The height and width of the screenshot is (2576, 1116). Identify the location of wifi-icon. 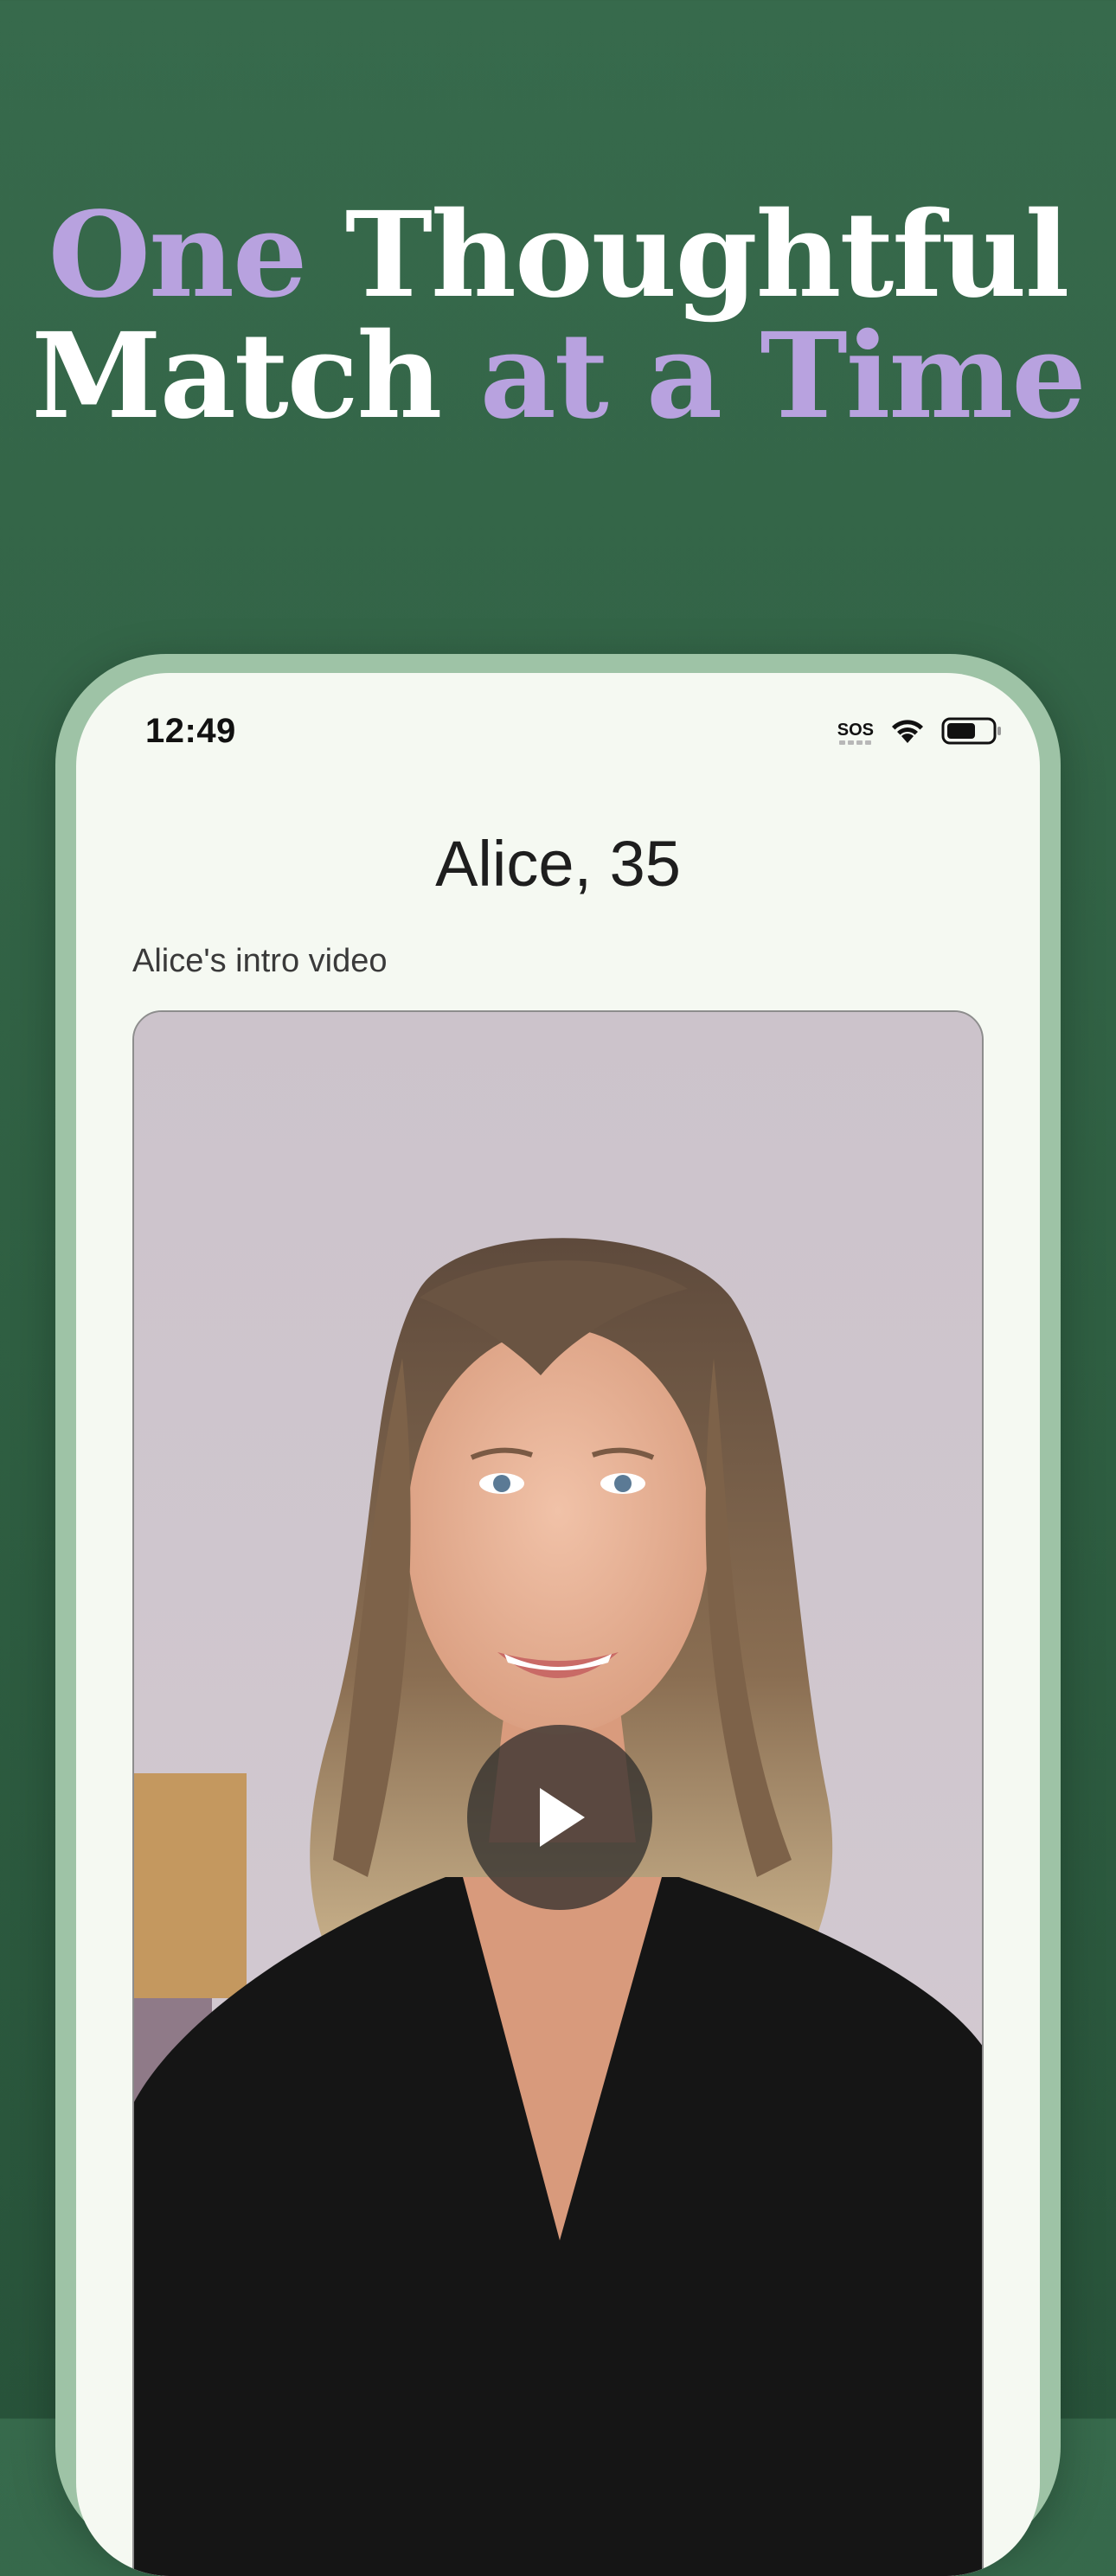
(907, 732).